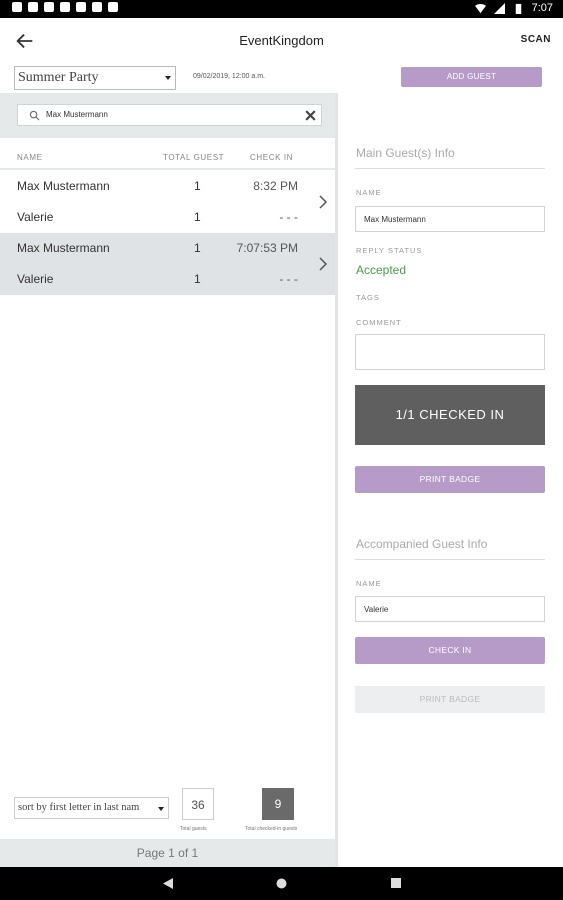  What do you see at coordinates (450, 699) in the screenshot?
I see `accompanied-print-badge-button: PRINT BADGE` at bounding box center [450, 699].